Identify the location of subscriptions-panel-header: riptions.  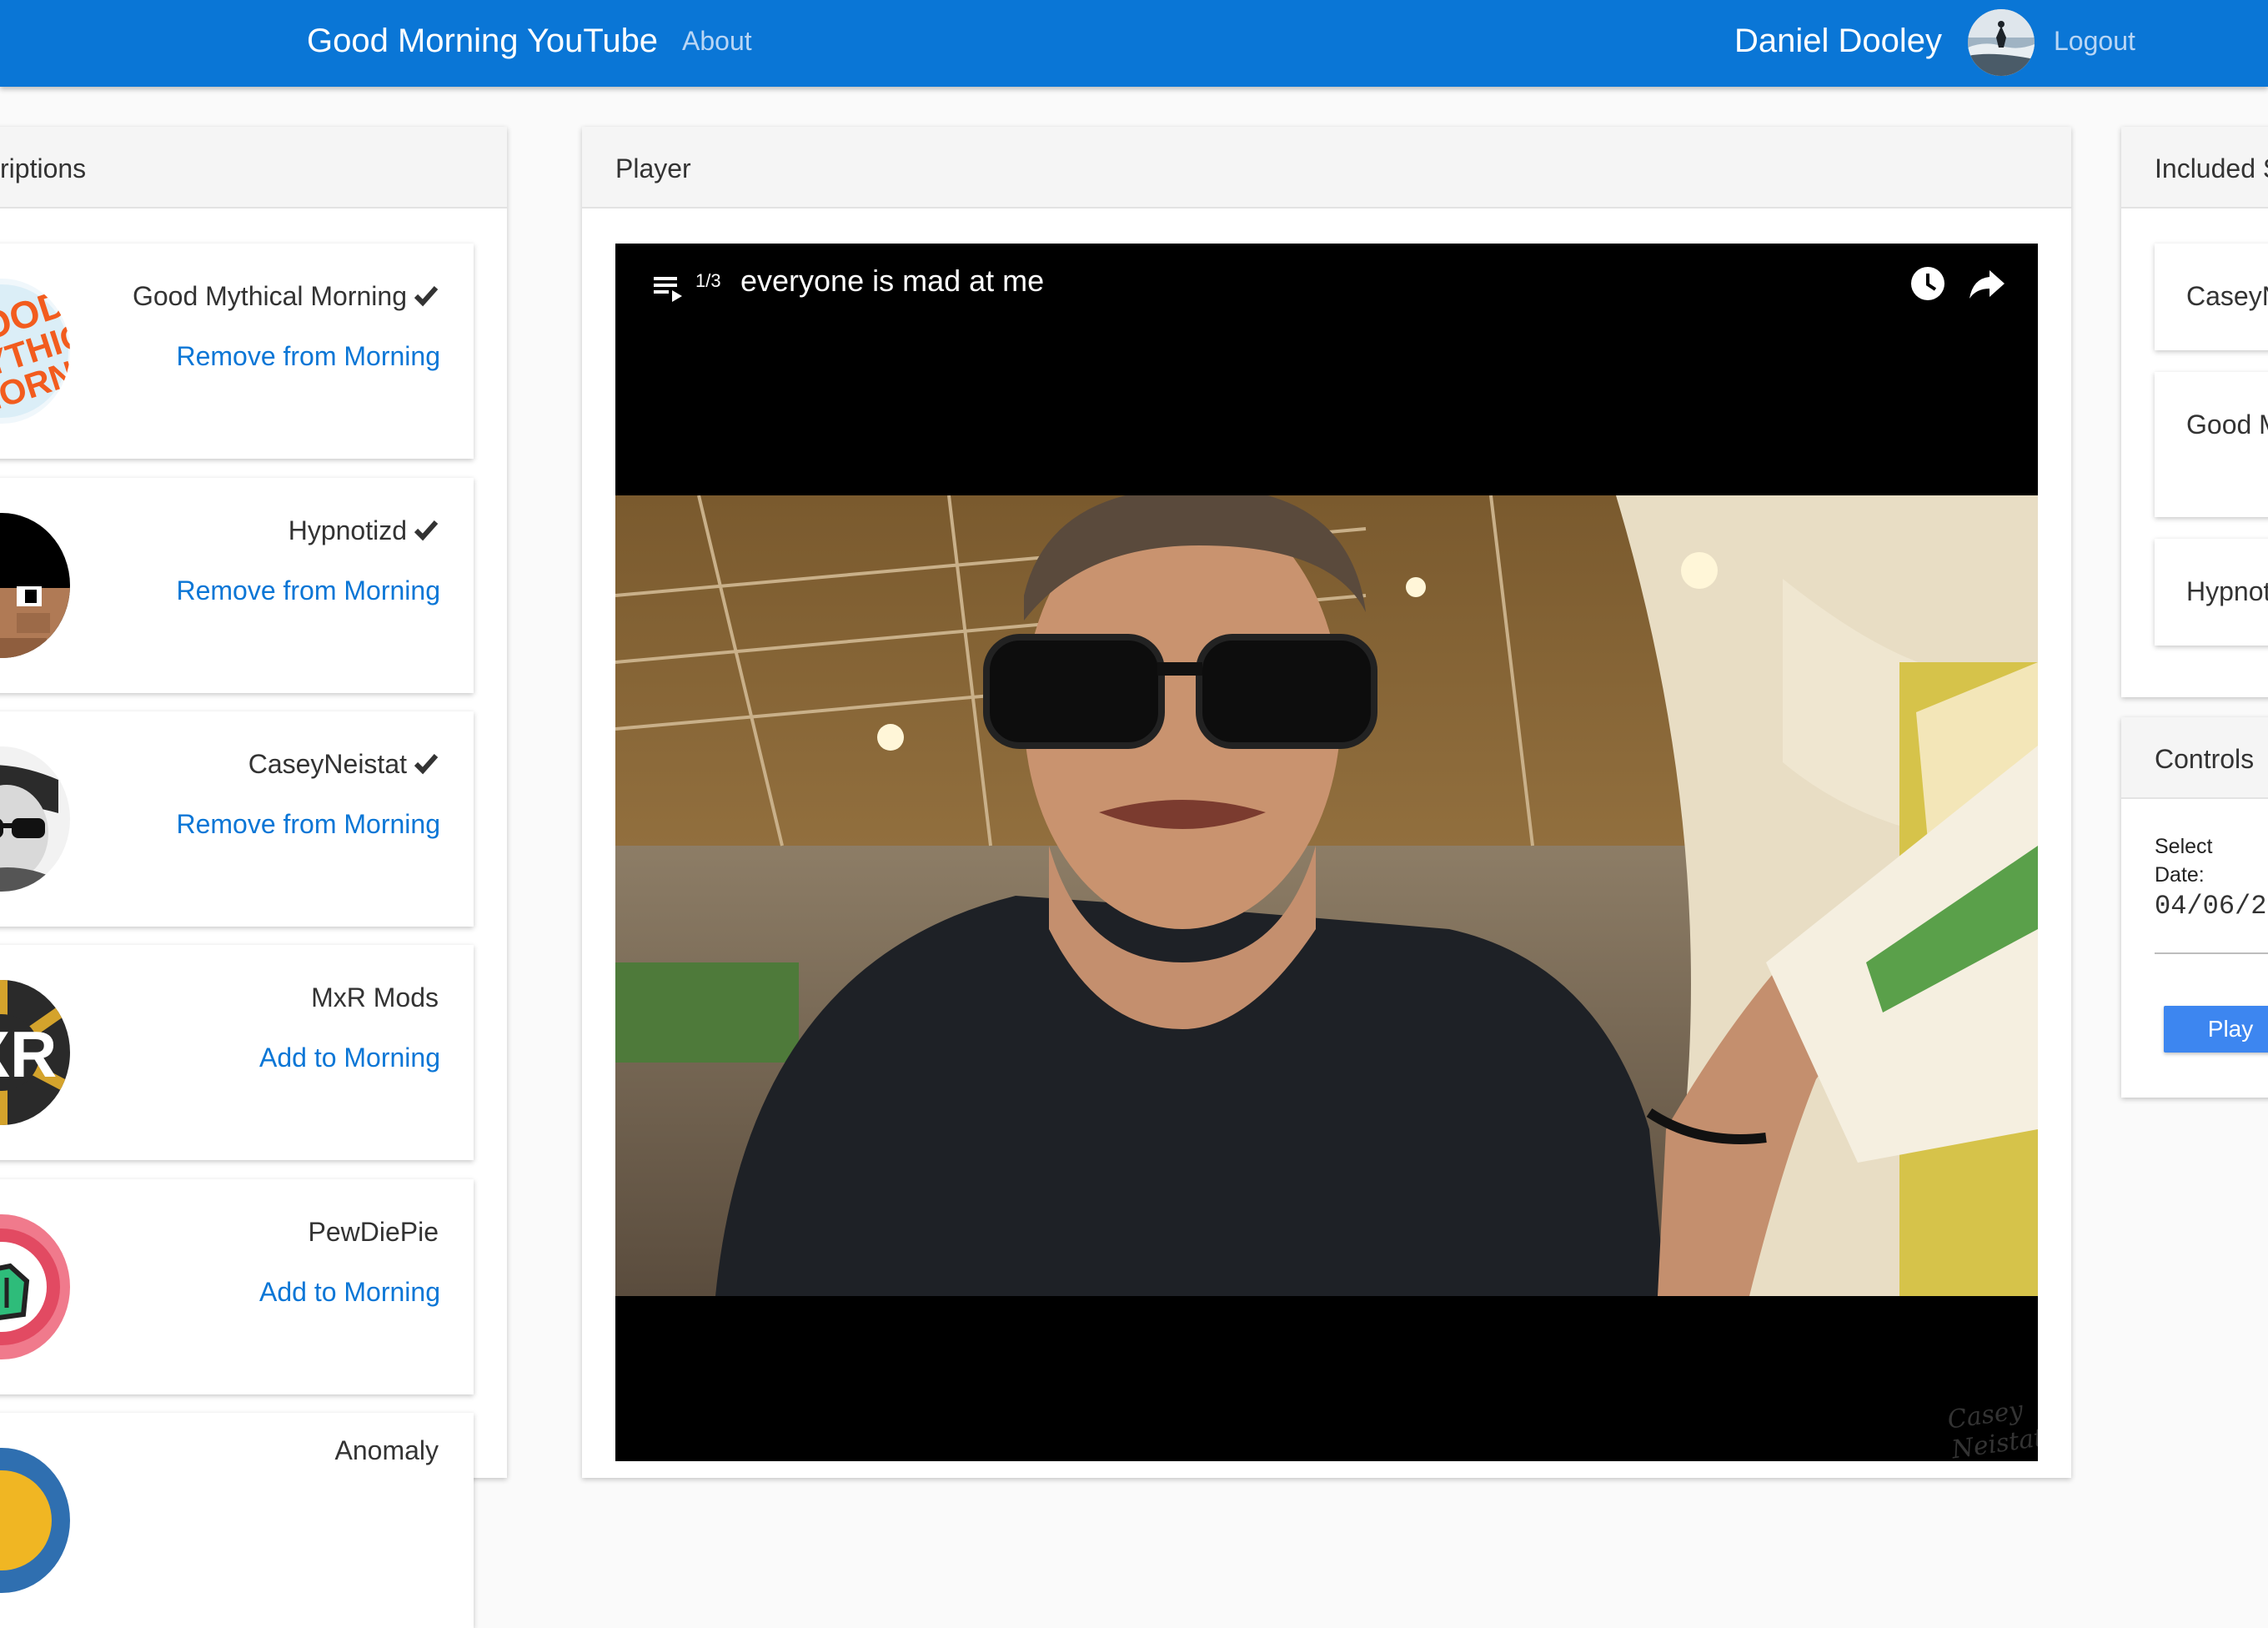
(253, 168).